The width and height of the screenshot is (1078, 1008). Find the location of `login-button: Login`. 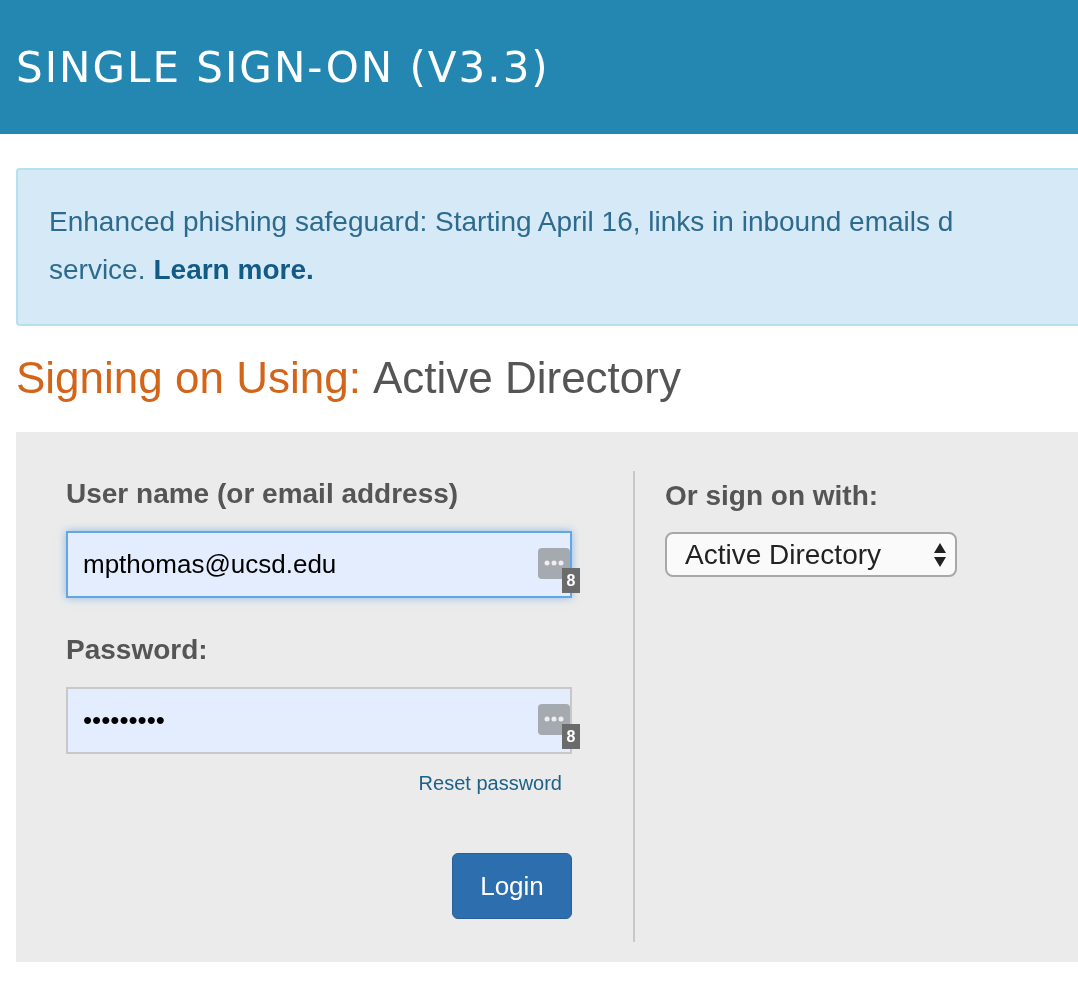

login-button: Login is located at coordinates (512, 886).